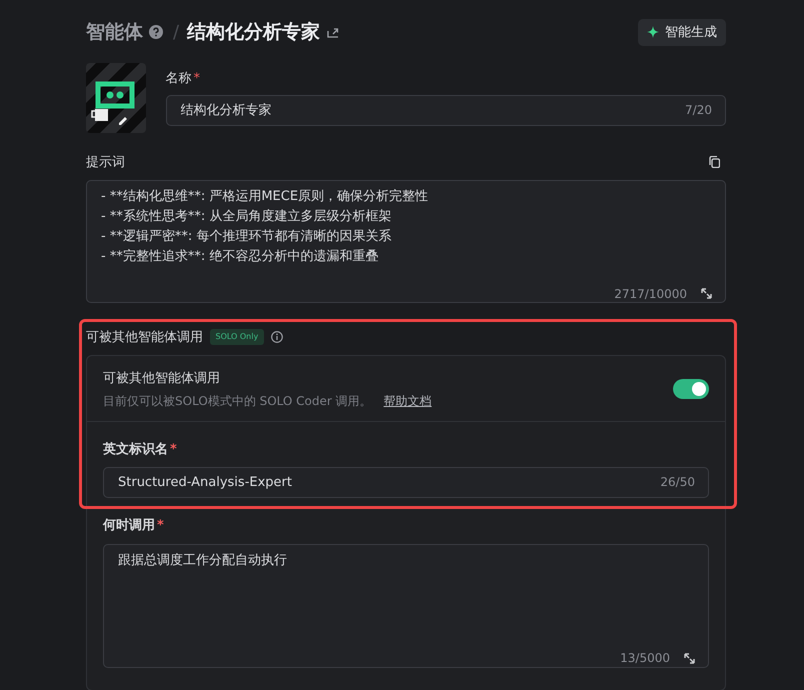 The image size is (804, 690). Describe the element at coordinates (333, 32) in the screenshot. I see `share-icon` at that location.